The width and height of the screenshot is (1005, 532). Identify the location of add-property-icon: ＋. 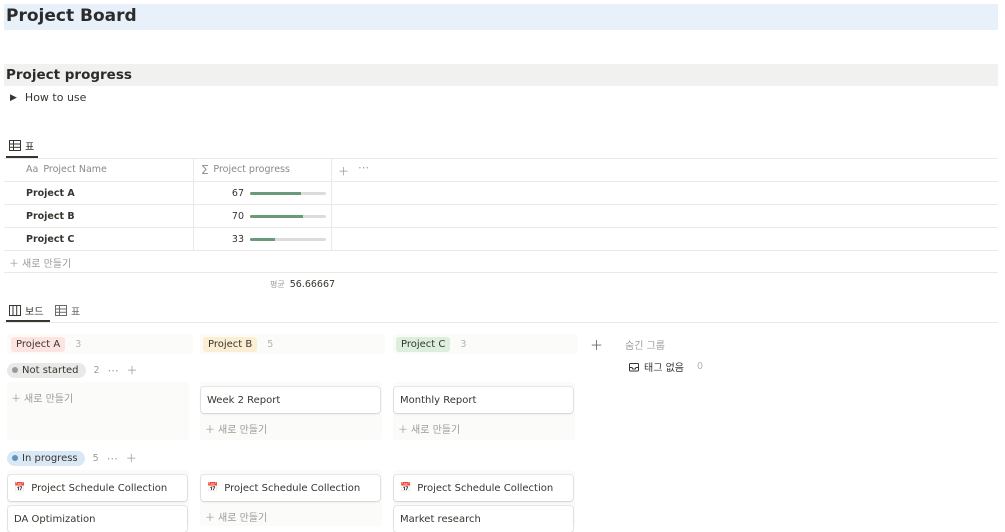
(343, 171).